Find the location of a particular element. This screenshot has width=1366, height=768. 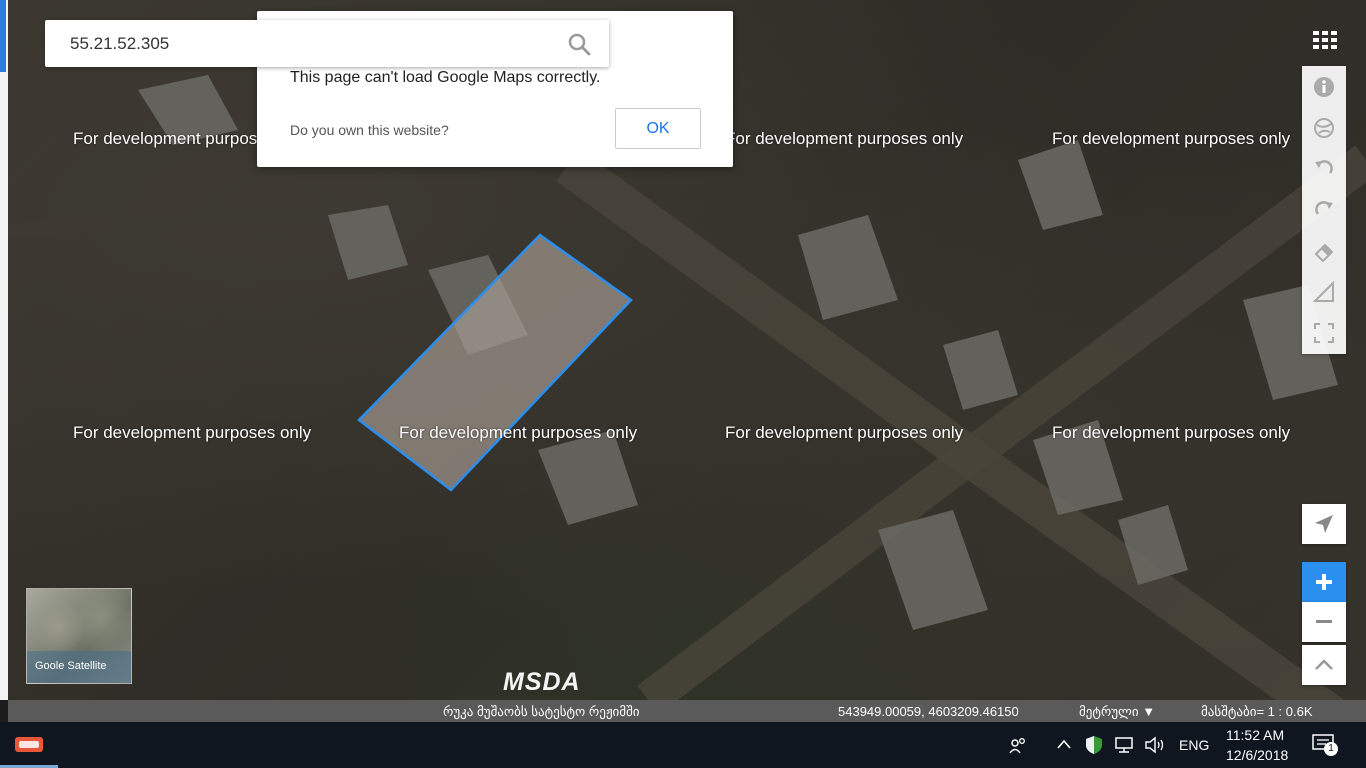

redo-icon is located at coordinates (1324, 207).